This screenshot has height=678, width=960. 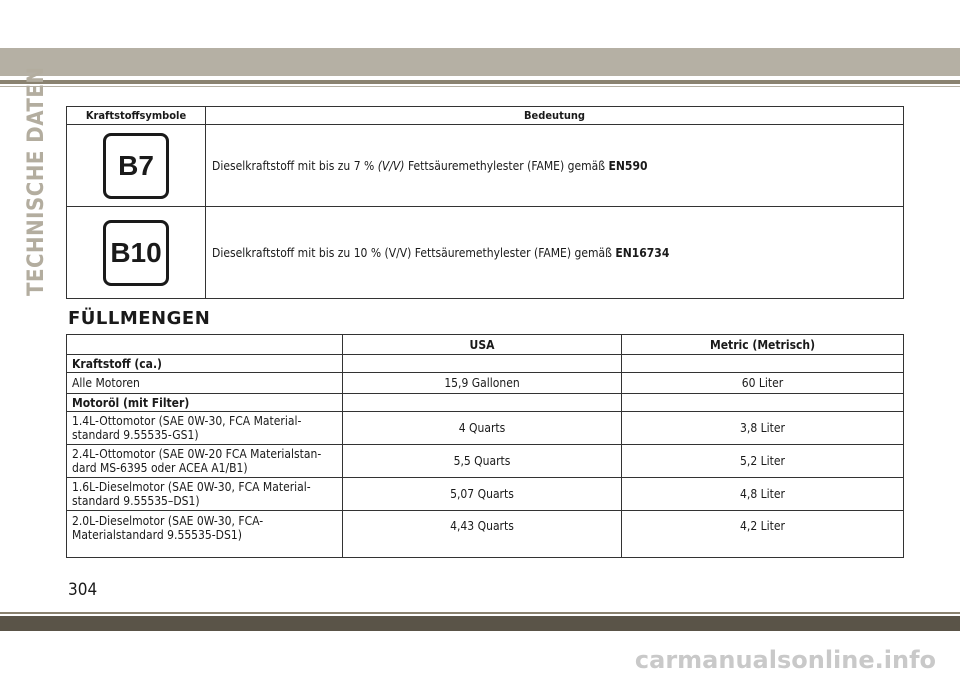 I want to click on table-row: Motoröl (mit Filter), so click(x=485, y=402).